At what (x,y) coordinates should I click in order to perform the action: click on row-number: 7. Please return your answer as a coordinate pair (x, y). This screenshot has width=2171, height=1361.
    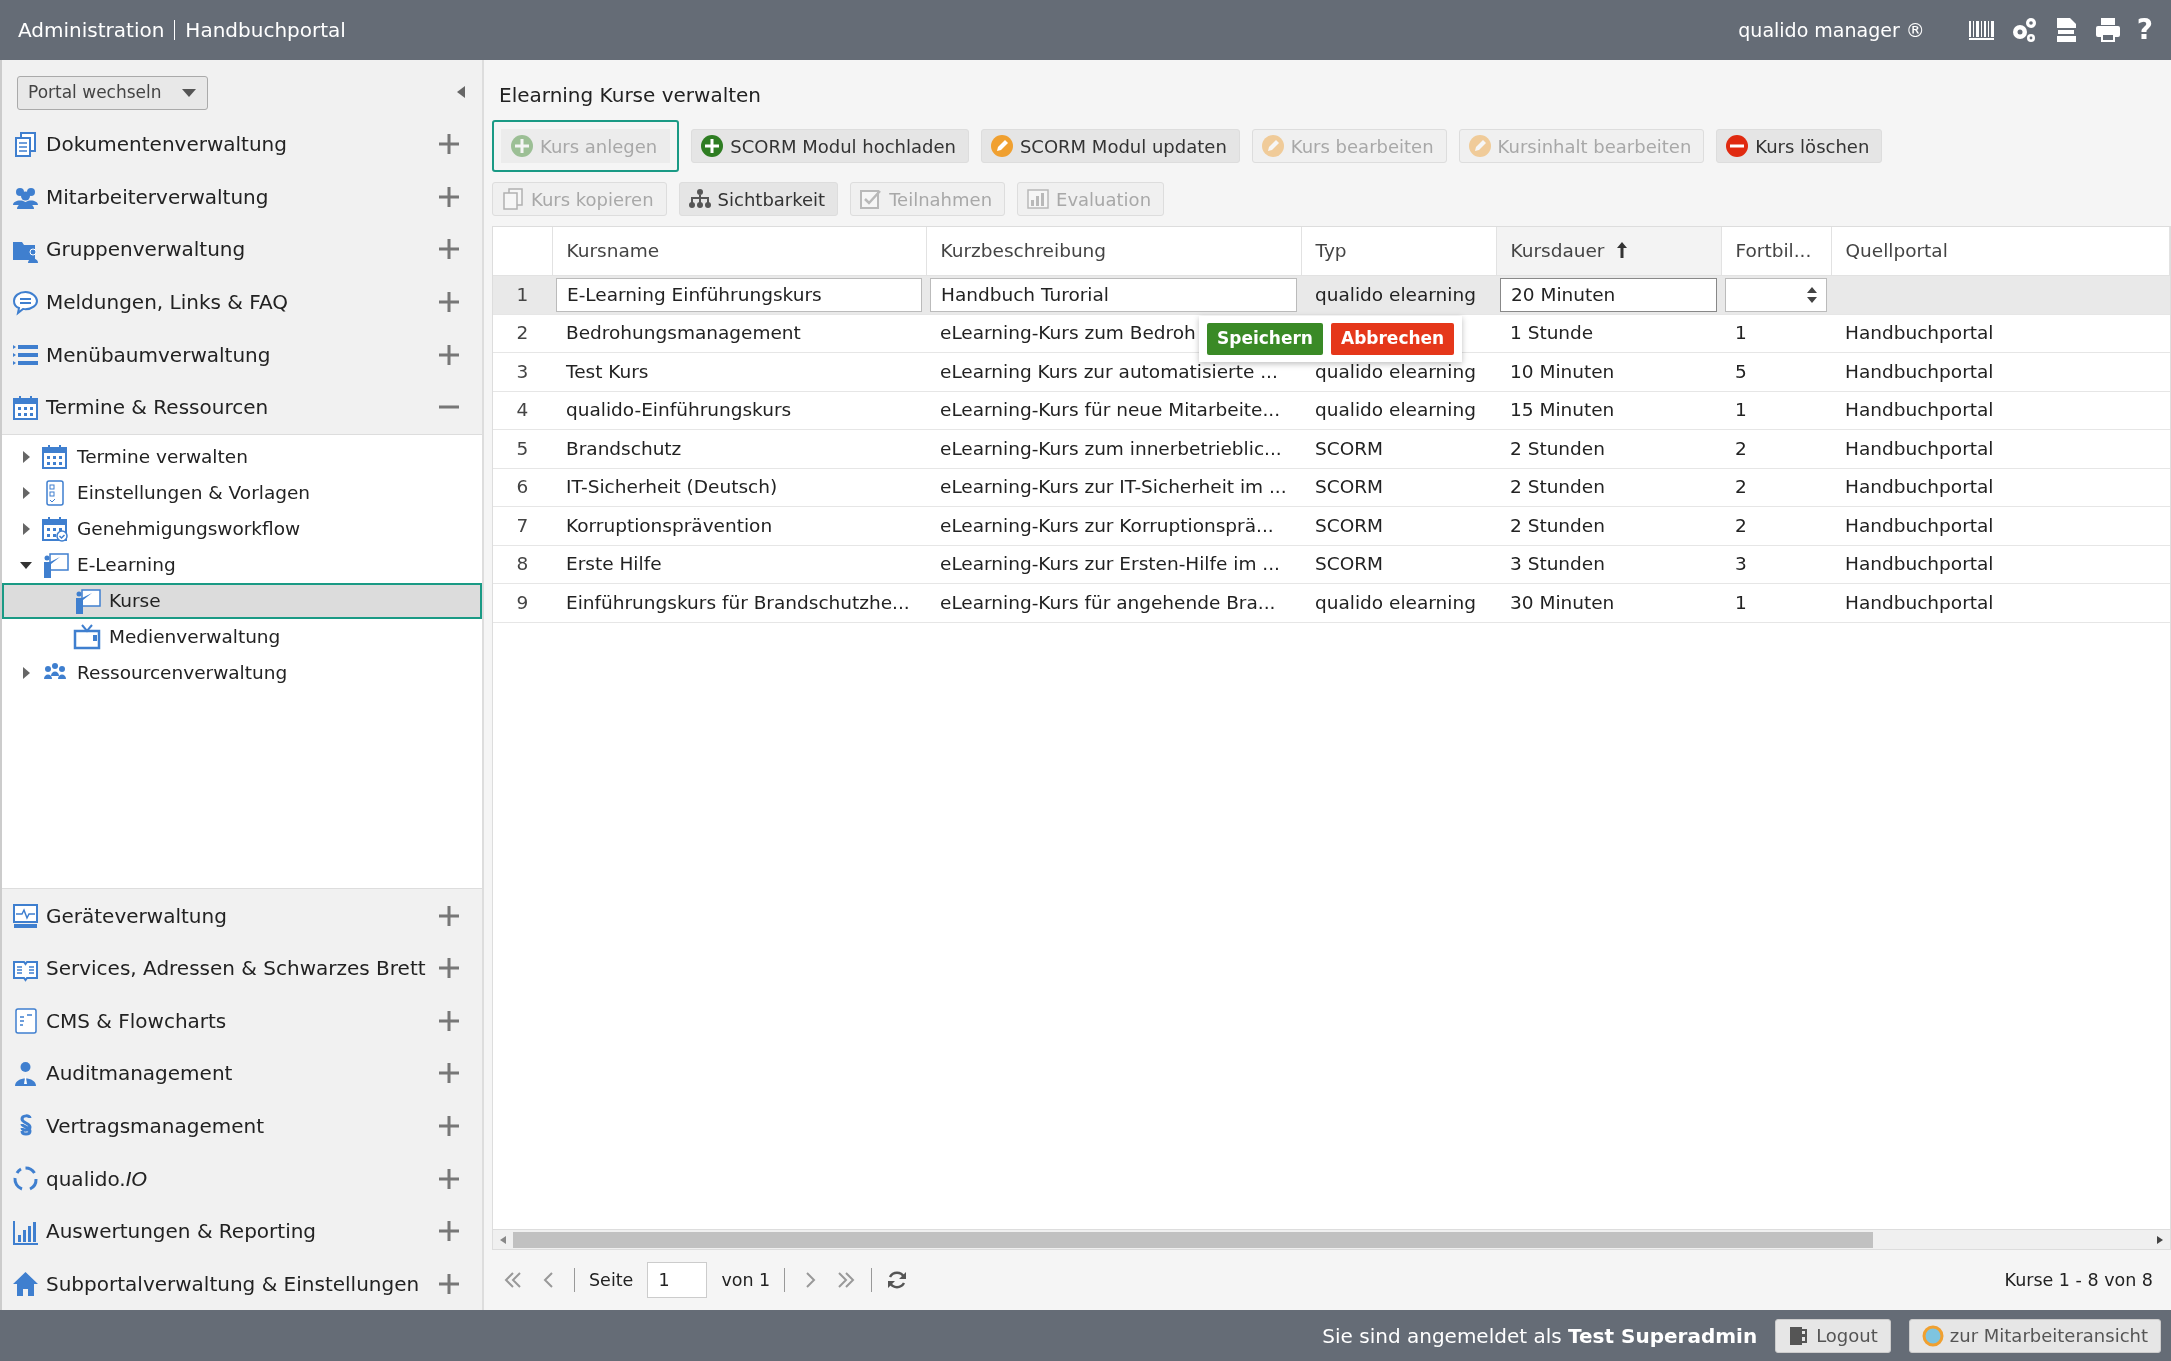
    Looking at the image, I should click on (522, 525).